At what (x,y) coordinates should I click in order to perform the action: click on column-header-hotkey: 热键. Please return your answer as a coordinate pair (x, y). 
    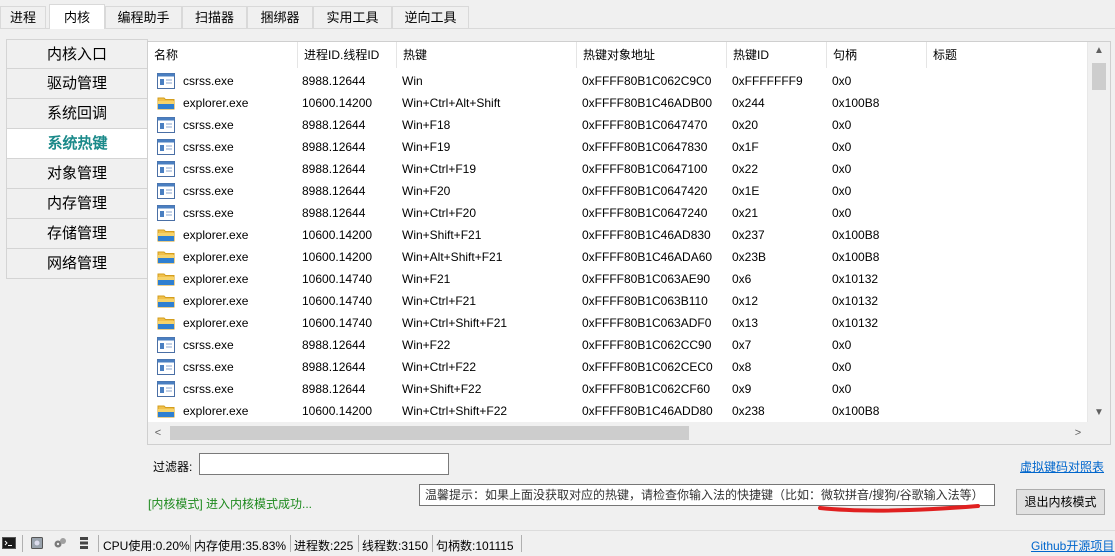
    Looking at the image, I should click on (487, 55).